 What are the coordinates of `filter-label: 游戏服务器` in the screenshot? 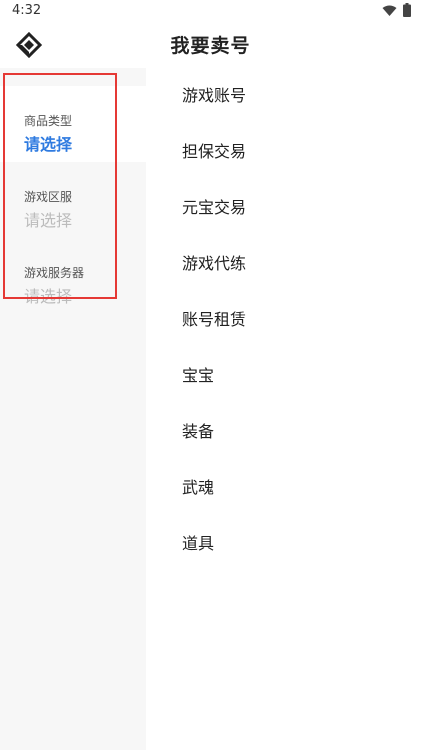 It's located at (54, 273).